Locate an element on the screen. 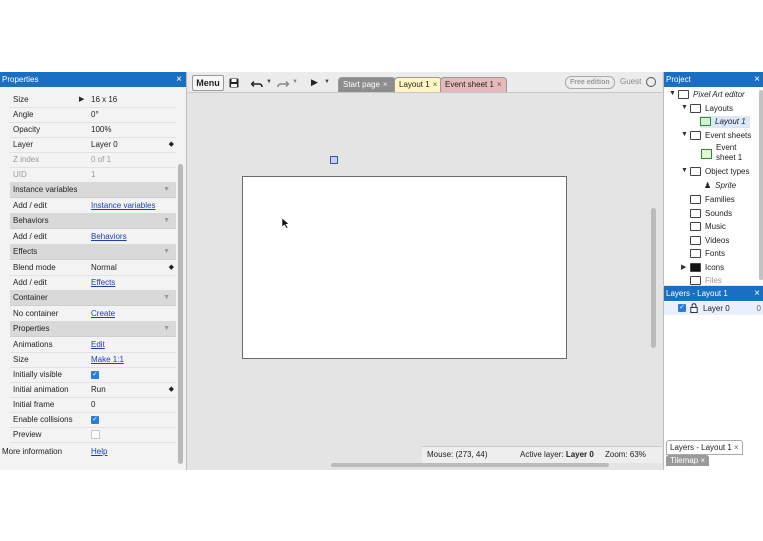 This screenshot has width=763, height=541. tree-families: Families is located at coordinates (712, 200).